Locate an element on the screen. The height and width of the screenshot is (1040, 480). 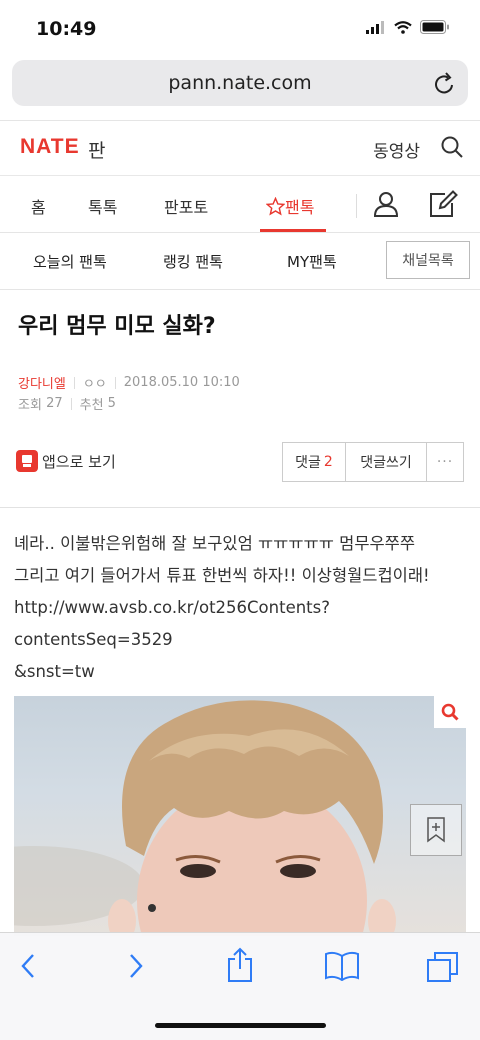
site-header: NATE 판 동영상 is located at coordinates (240, 148).